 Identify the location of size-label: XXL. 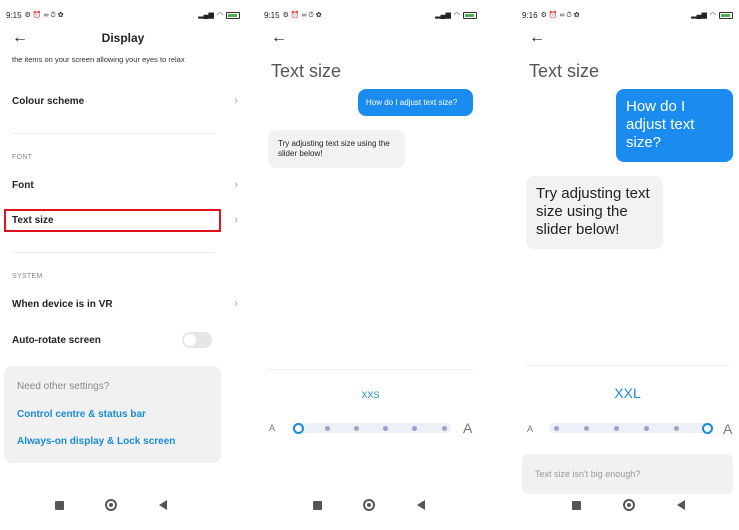
(627, 393).